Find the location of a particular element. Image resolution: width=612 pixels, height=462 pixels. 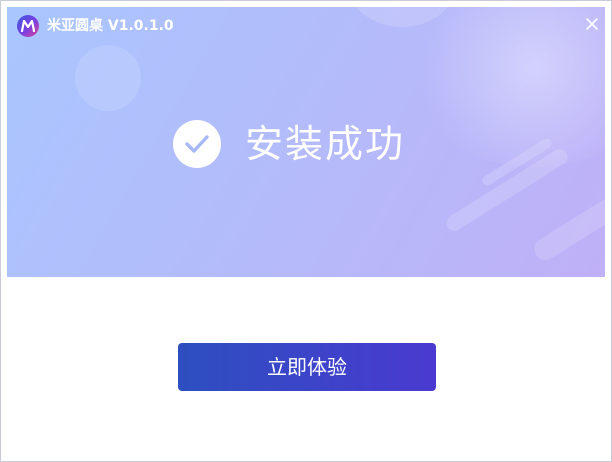

install-status: 安装成功 is located at coordinates (289, 144).